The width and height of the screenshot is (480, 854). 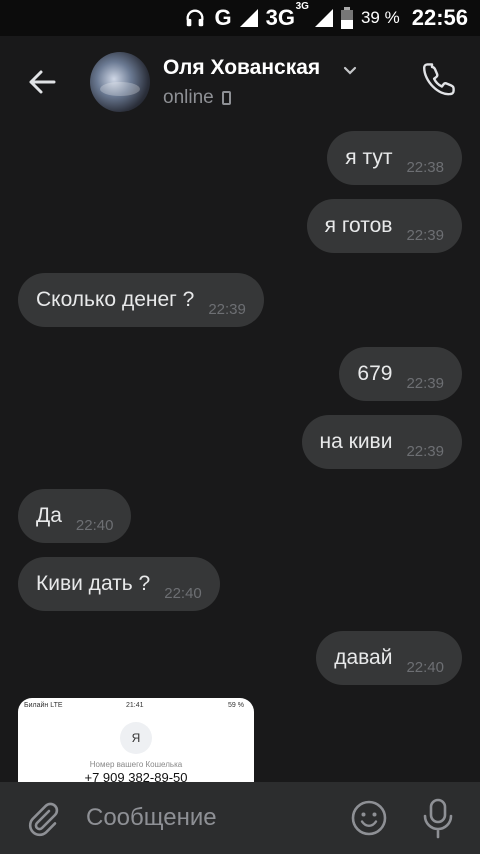 What do you see at coordinates (358, 225) in the screenshot?
I see `message-text: я готов` at bounding box center [358, 225].